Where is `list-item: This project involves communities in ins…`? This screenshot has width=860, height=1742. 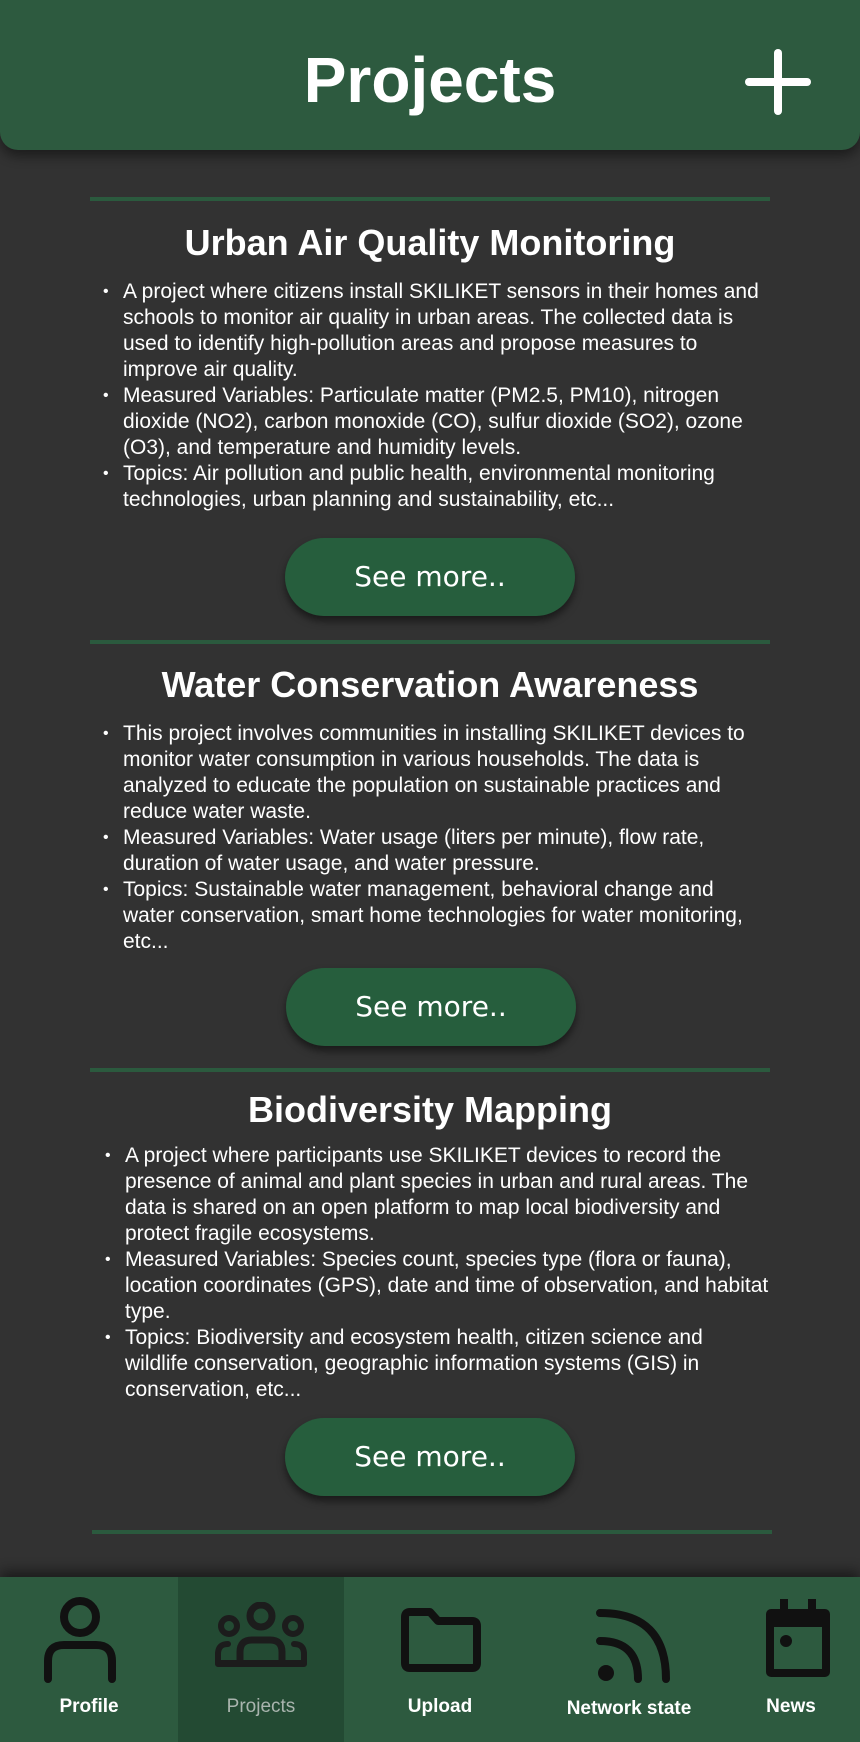 list-item: This project involves communities in ins… is located at coordinates (435, 773).